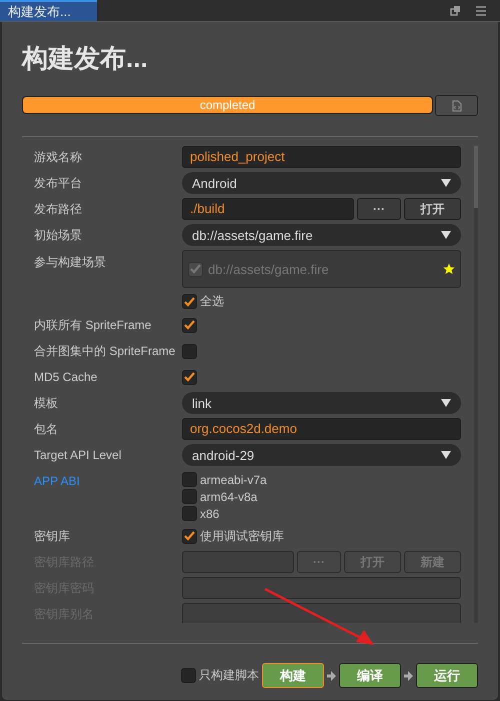 This screenshot has height=701, width=500. What do you see at coordinates (229, 675) in the screenshot?
I see `checkbox-label: 只构建脚本` at bounding box center [229, 675].